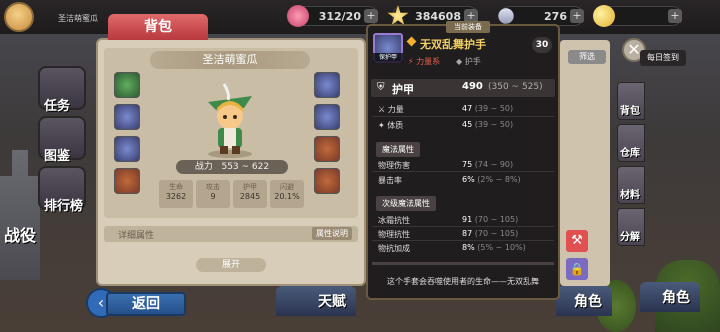 The image size is (720, 332). Describe the element at coordinates (542, 45) in the screenshot. I see `item-level: 30` at that location.